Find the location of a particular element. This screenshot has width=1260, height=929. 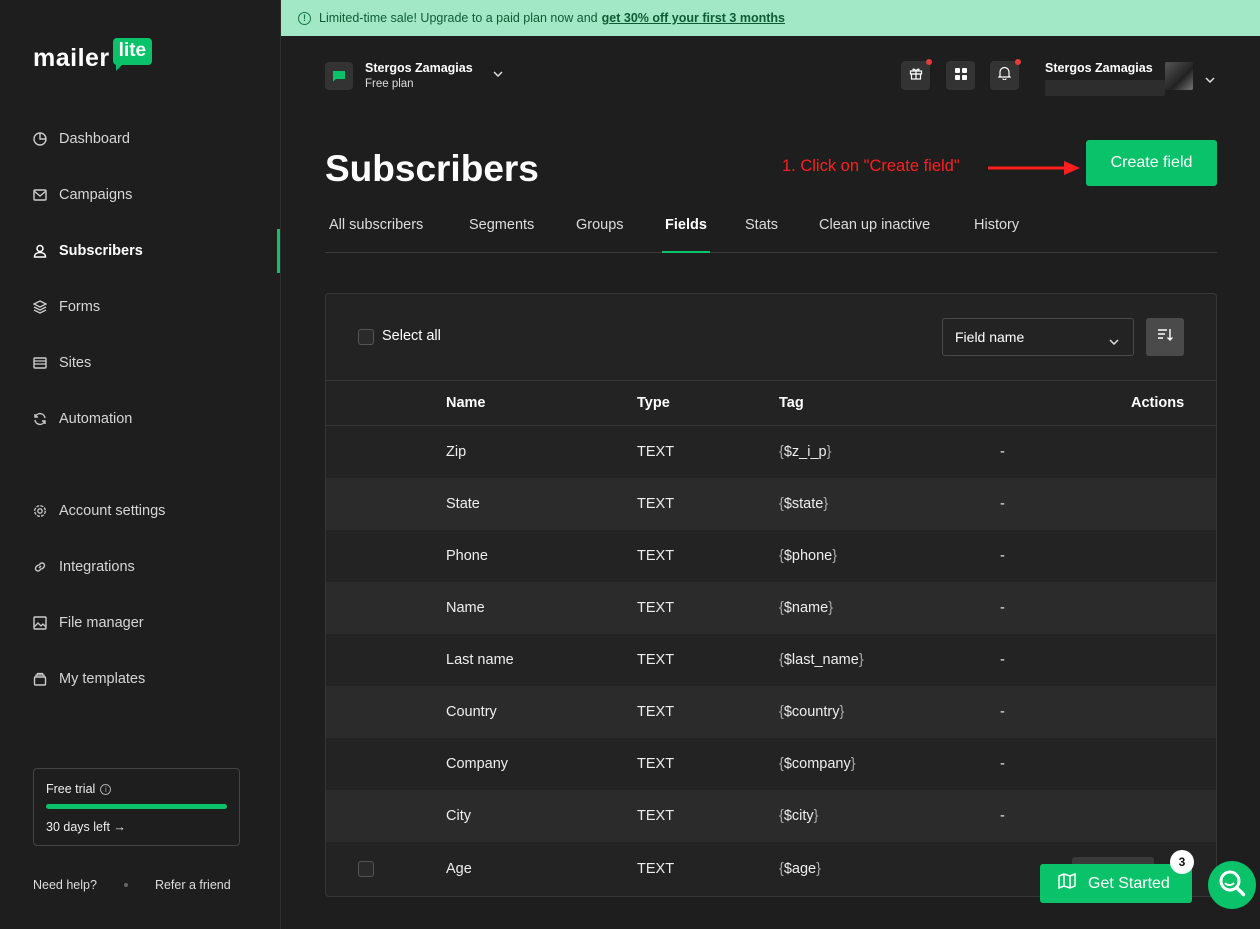

tab-clean-up-inactive: Clean up inactive is located at coordinates (874, 235).